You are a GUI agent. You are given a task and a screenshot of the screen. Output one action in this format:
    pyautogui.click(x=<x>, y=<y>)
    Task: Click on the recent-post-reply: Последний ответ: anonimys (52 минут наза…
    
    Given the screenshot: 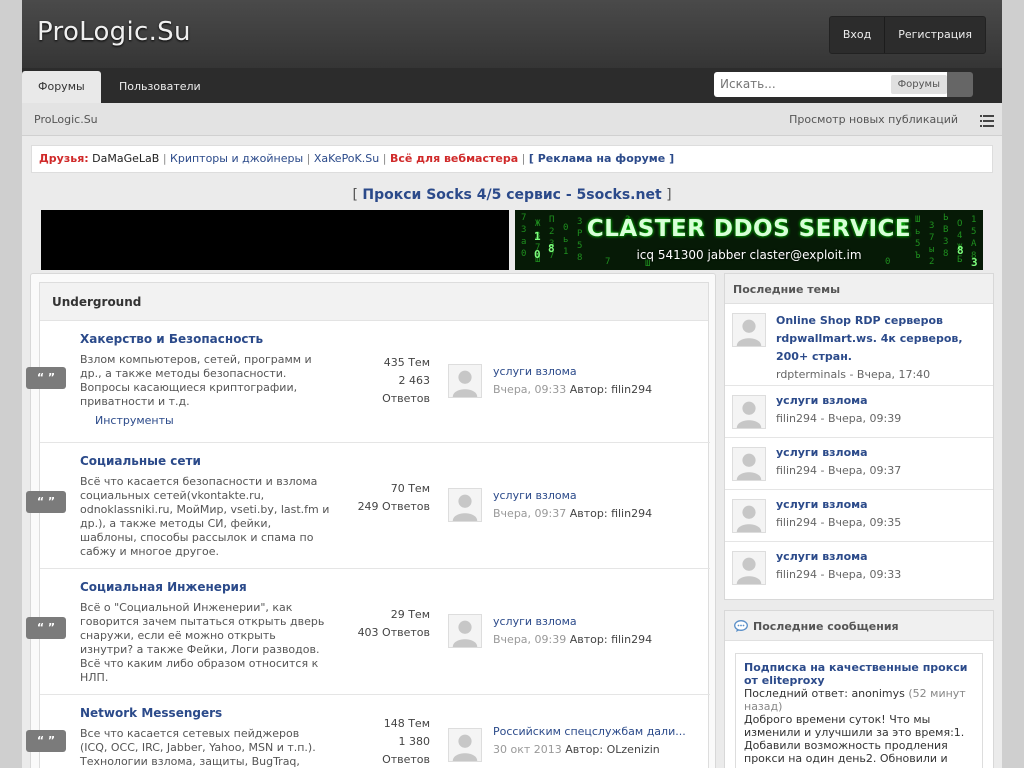 What is the action you would take?
    pyautogui.click(x=855, y=700)
    